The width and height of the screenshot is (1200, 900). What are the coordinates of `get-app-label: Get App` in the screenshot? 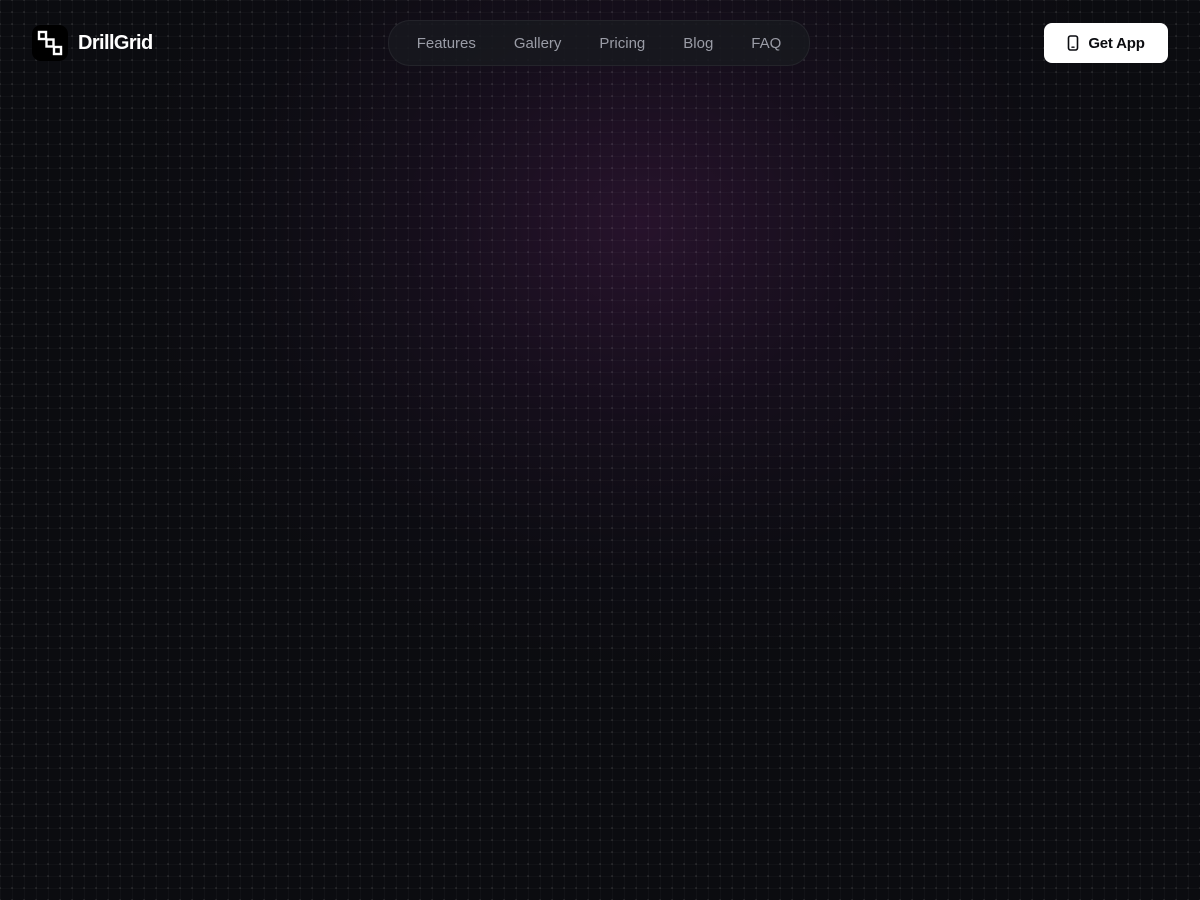 It's located at (1116, 43).